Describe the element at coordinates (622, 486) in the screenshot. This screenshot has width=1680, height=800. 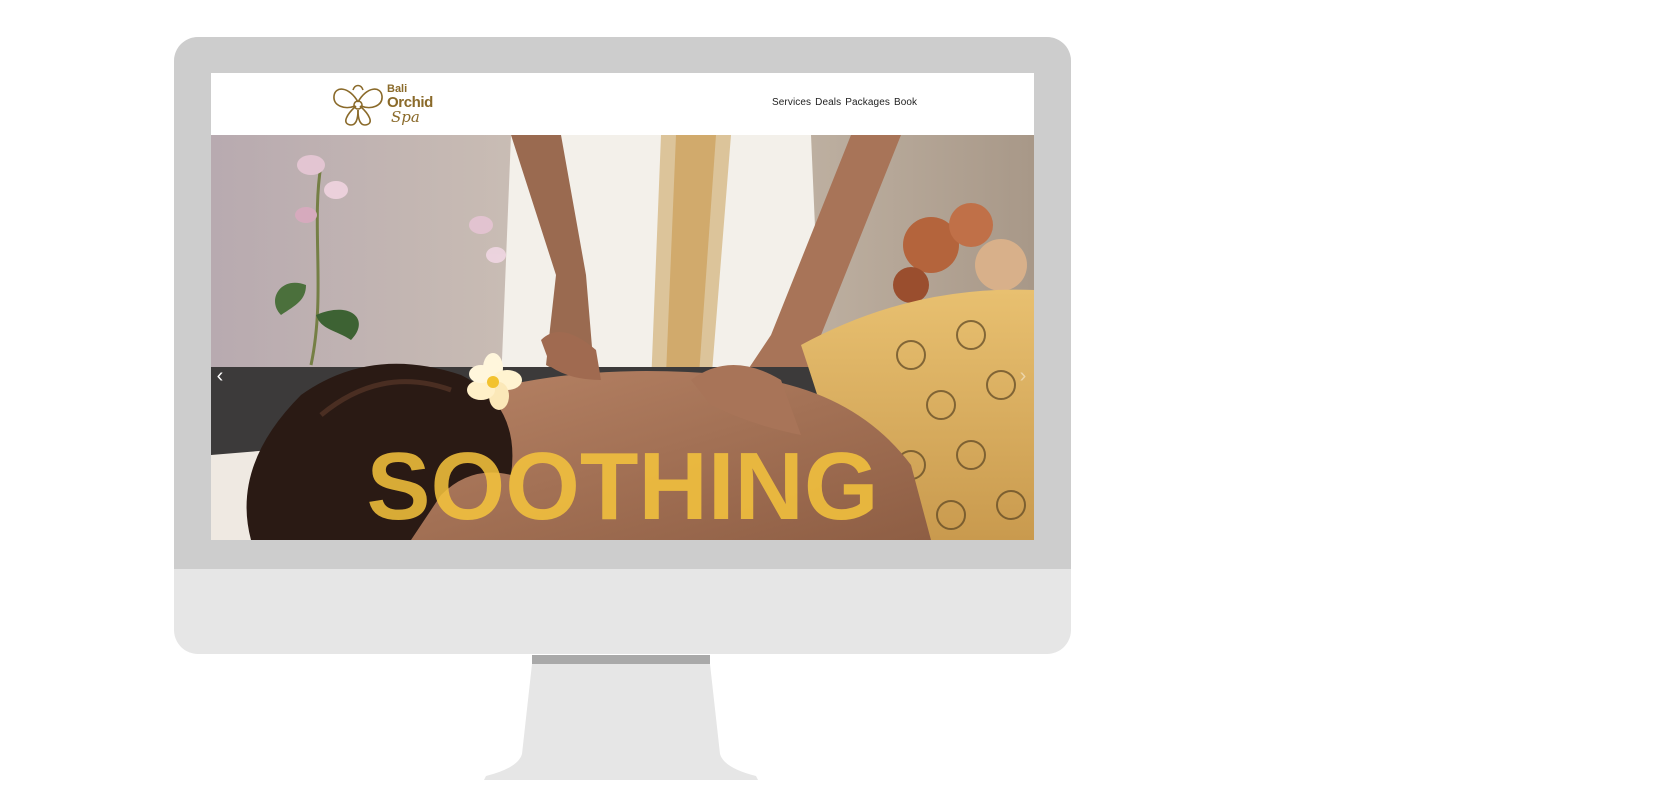
I see `hero-headline: SOOTHING` at that location.